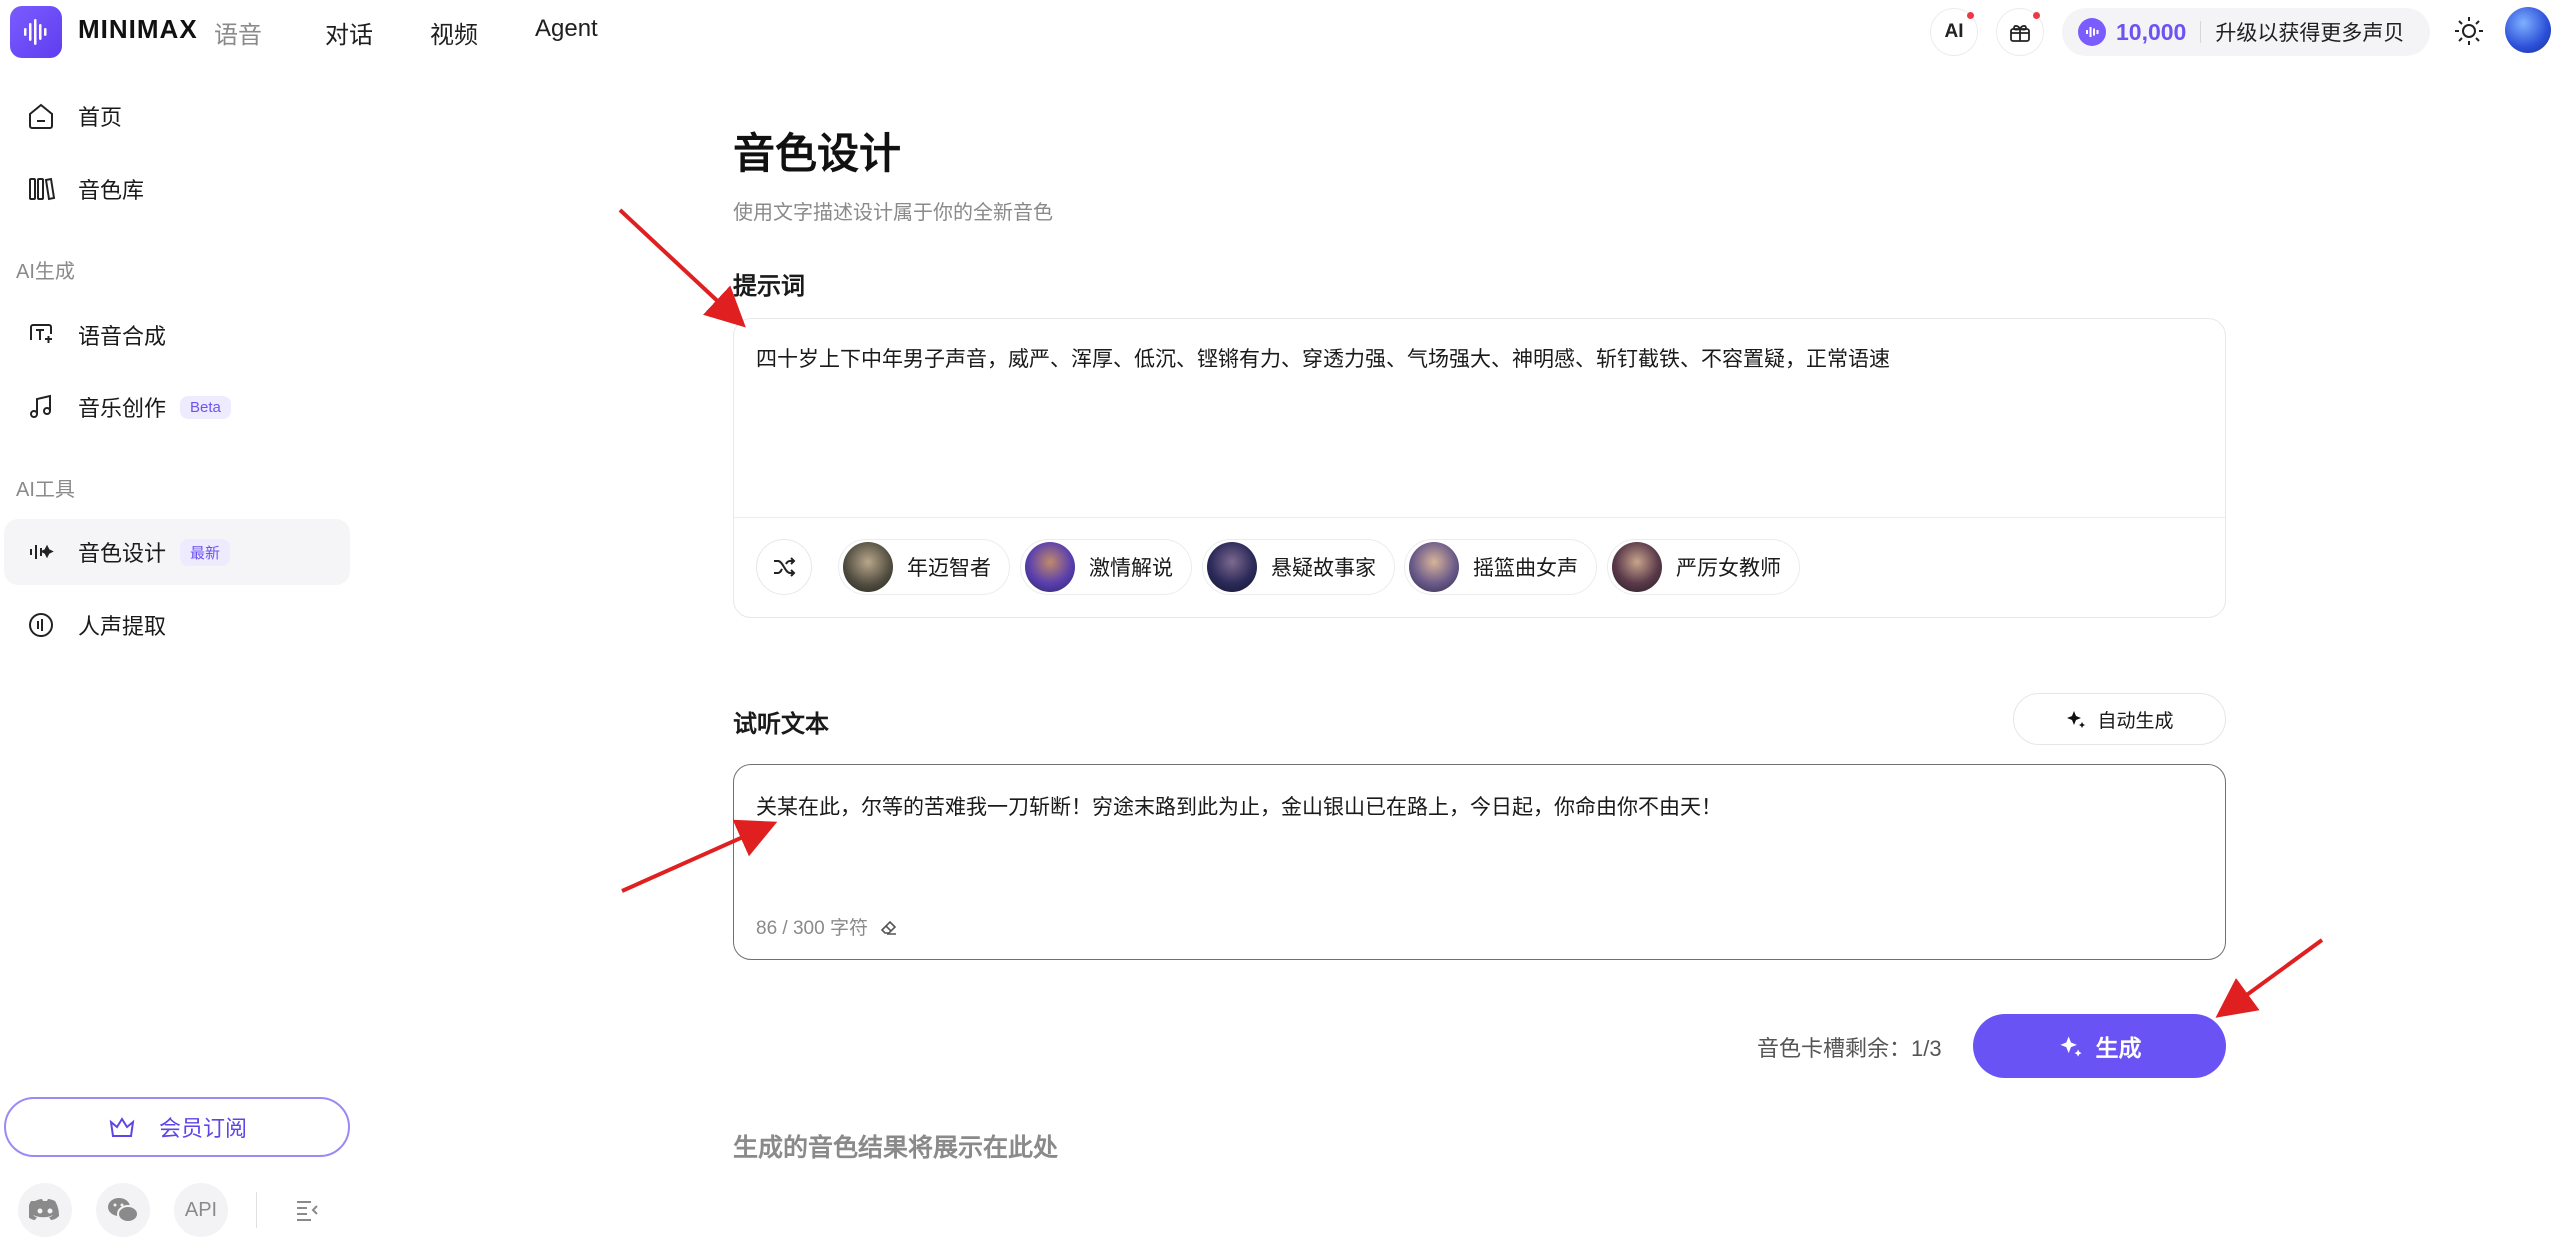 This screenshot has height=1253, width=2560. I want to click on gift-button, so click(2020, 32).